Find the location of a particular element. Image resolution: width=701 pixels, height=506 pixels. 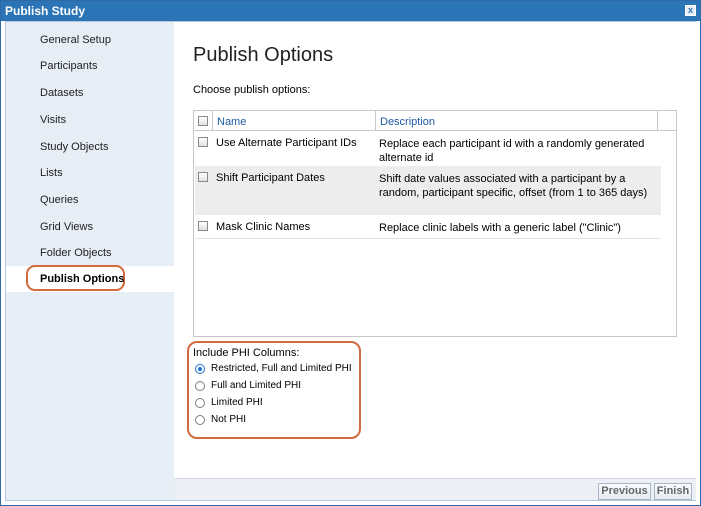

sidebar-item-grid-views: Grid Views is located at coordinates (66, 227).